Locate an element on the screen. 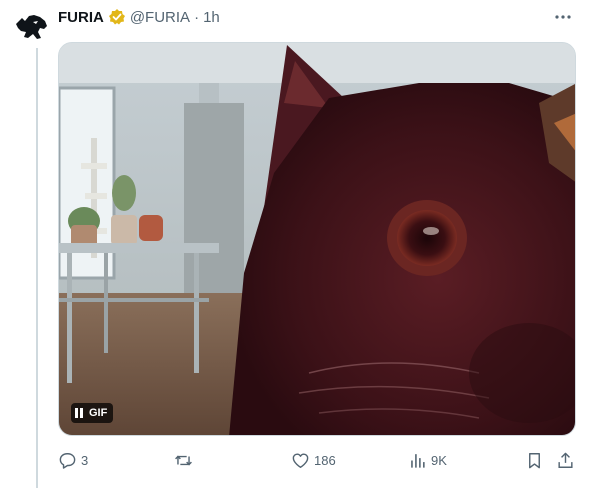 Image resolution: width=589 pixels, height=488 pixels. reply-button: 3 is located at coordinates (73, 460).